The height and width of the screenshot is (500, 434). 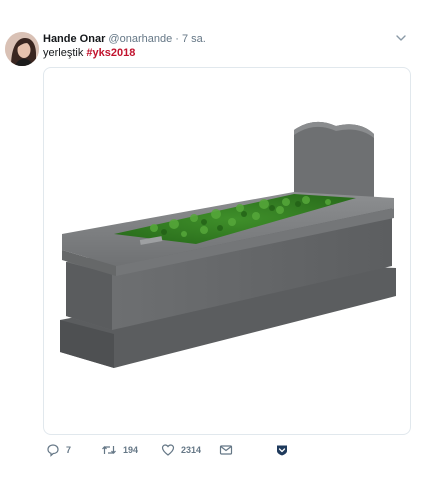 What do you see at coordinates (194, 39) in the screenshot?
I see `tweet-timestamp: 7 sa.` at bounding box center [194, 39].